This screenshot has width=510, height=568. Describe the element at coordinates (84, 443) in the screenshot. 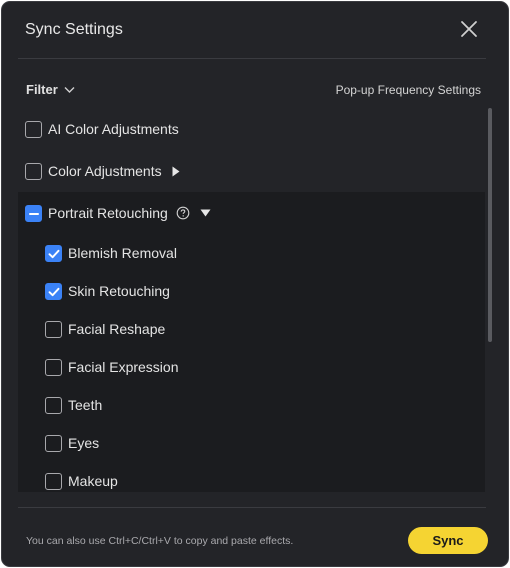

I see `item-label: Eyes` at that location.